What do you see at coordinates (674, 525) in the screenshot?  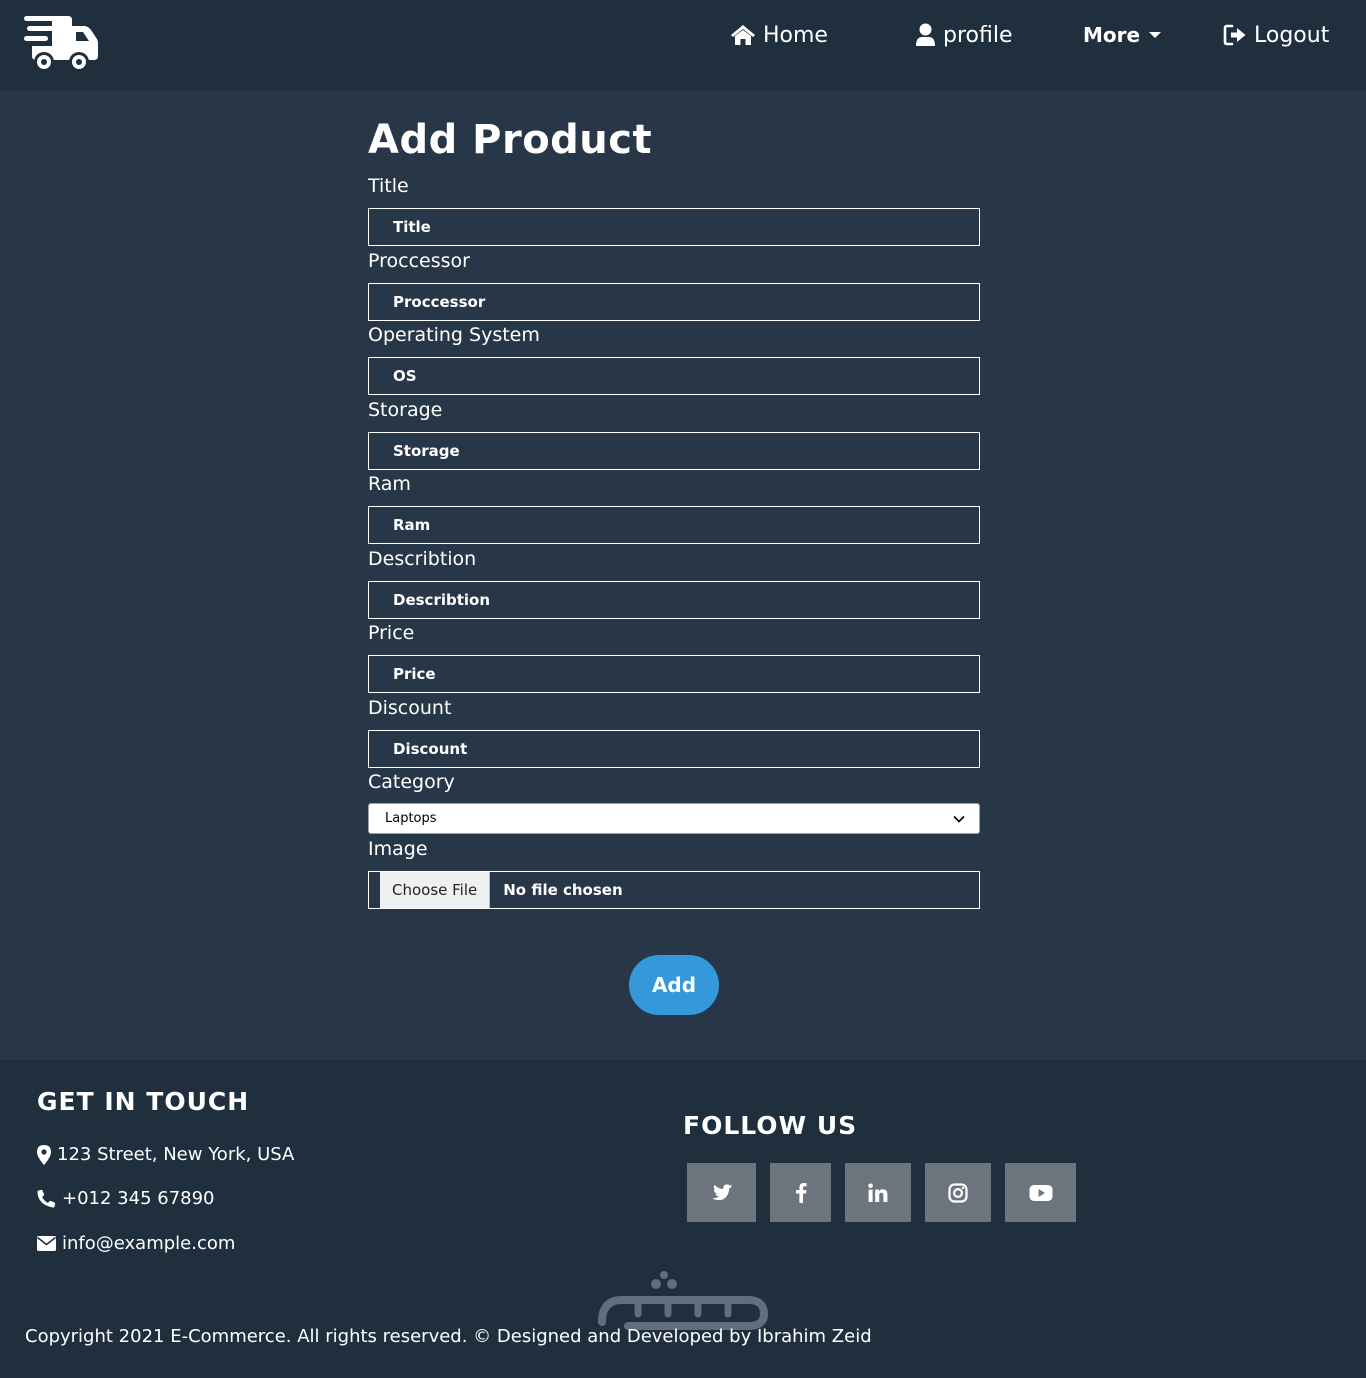 I see `ram-input` at bounding box center [674, 525].